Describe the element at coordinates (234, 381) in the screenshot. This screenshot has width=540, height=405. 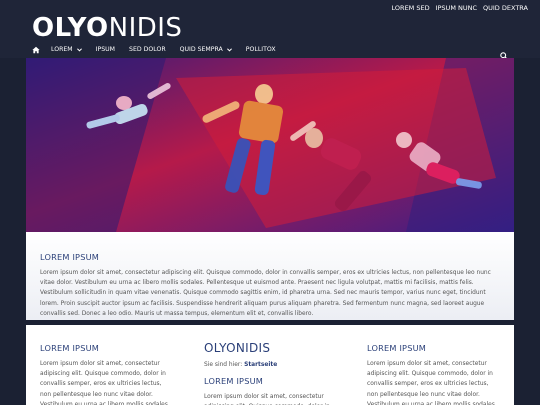
I see `middle-column-title: LOREM IPSUM` at that location.